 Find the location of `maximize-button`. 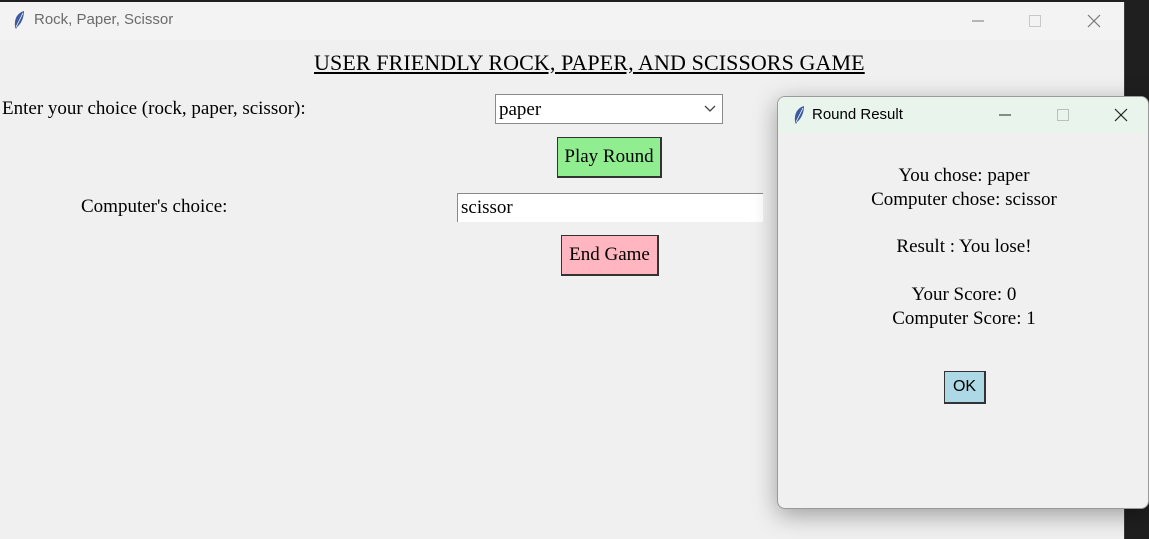

maximize-button is located at coordinates (1035, 21).